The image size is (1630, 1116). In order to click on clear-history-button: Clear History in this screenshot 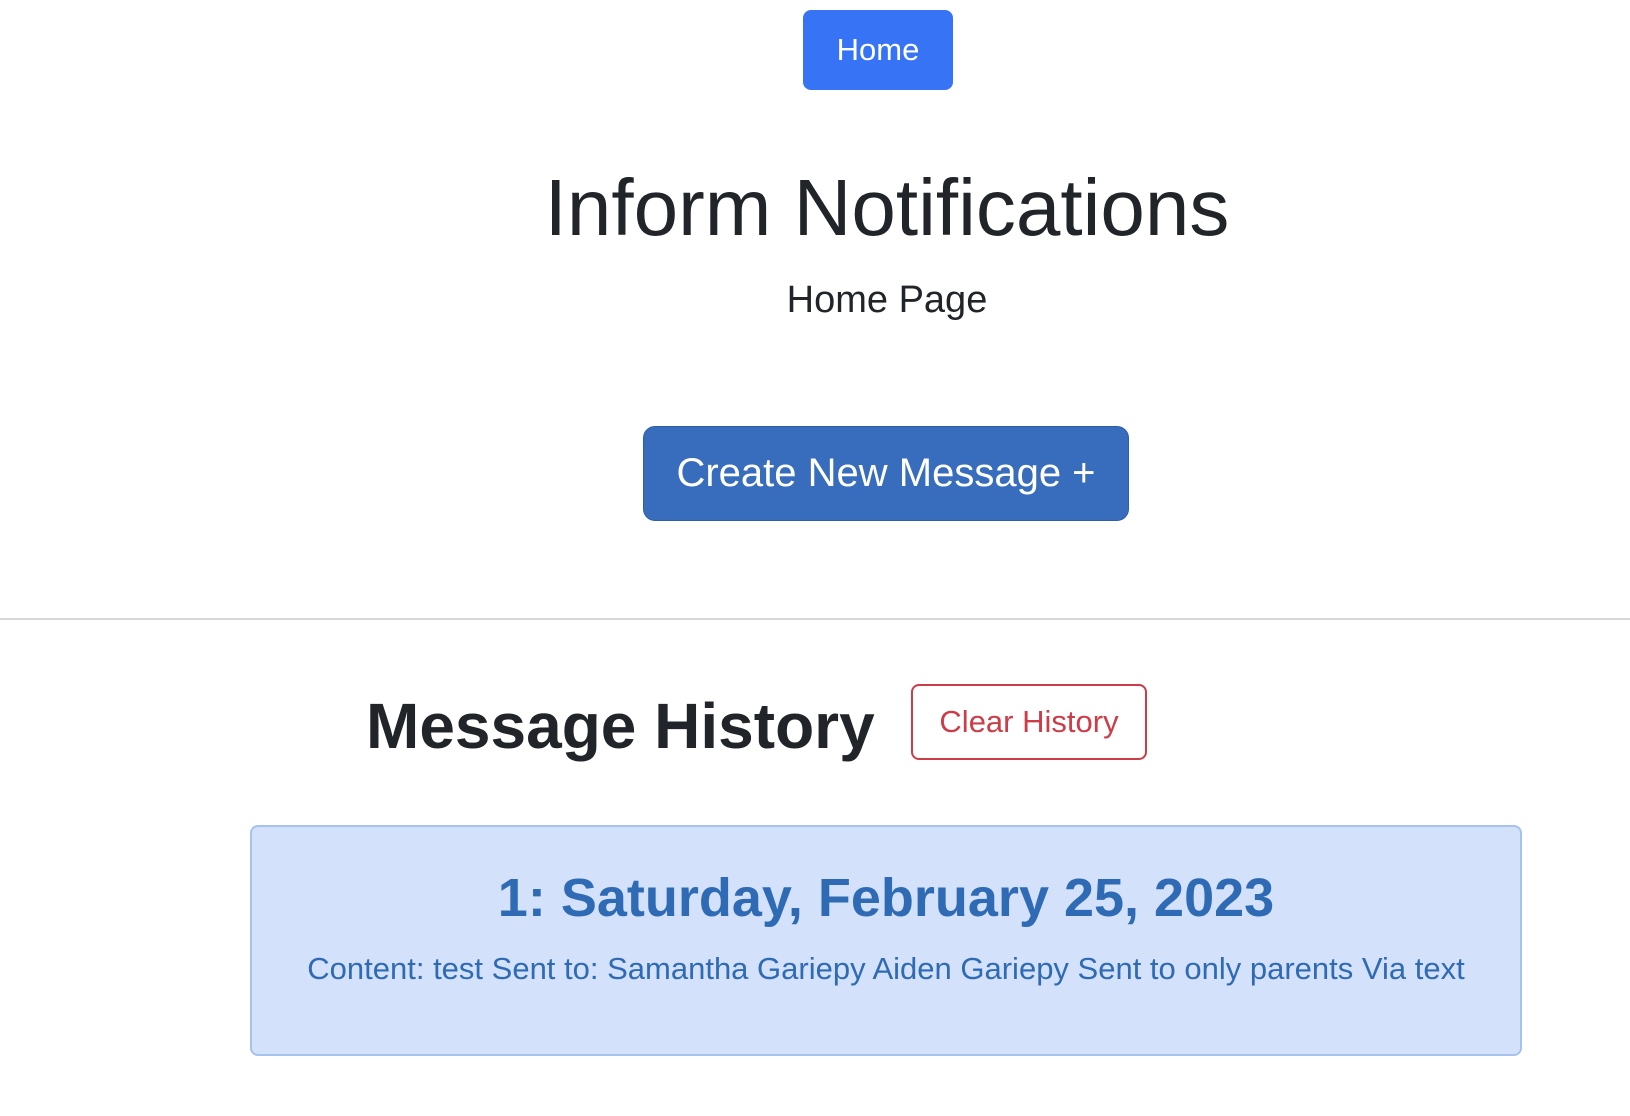, I will do `click(1029, 722)`.